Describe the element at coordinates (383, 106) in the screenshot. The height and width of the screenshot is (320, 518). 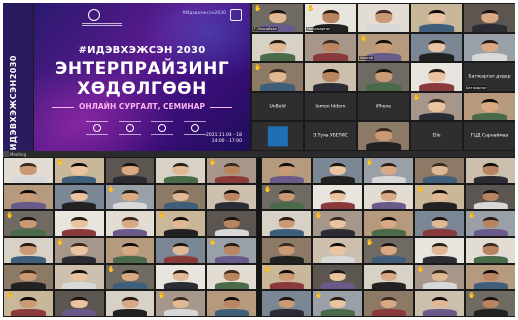
I see `top-participant-tile: iPhone` at that location.